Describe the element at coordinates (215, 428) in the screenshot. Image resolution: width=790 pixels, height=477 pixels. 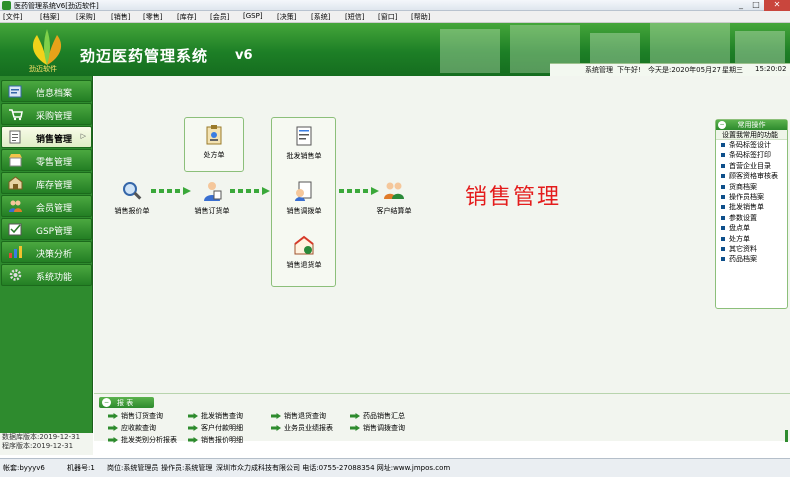
I see `report-link: 客户付款明细` at that location.